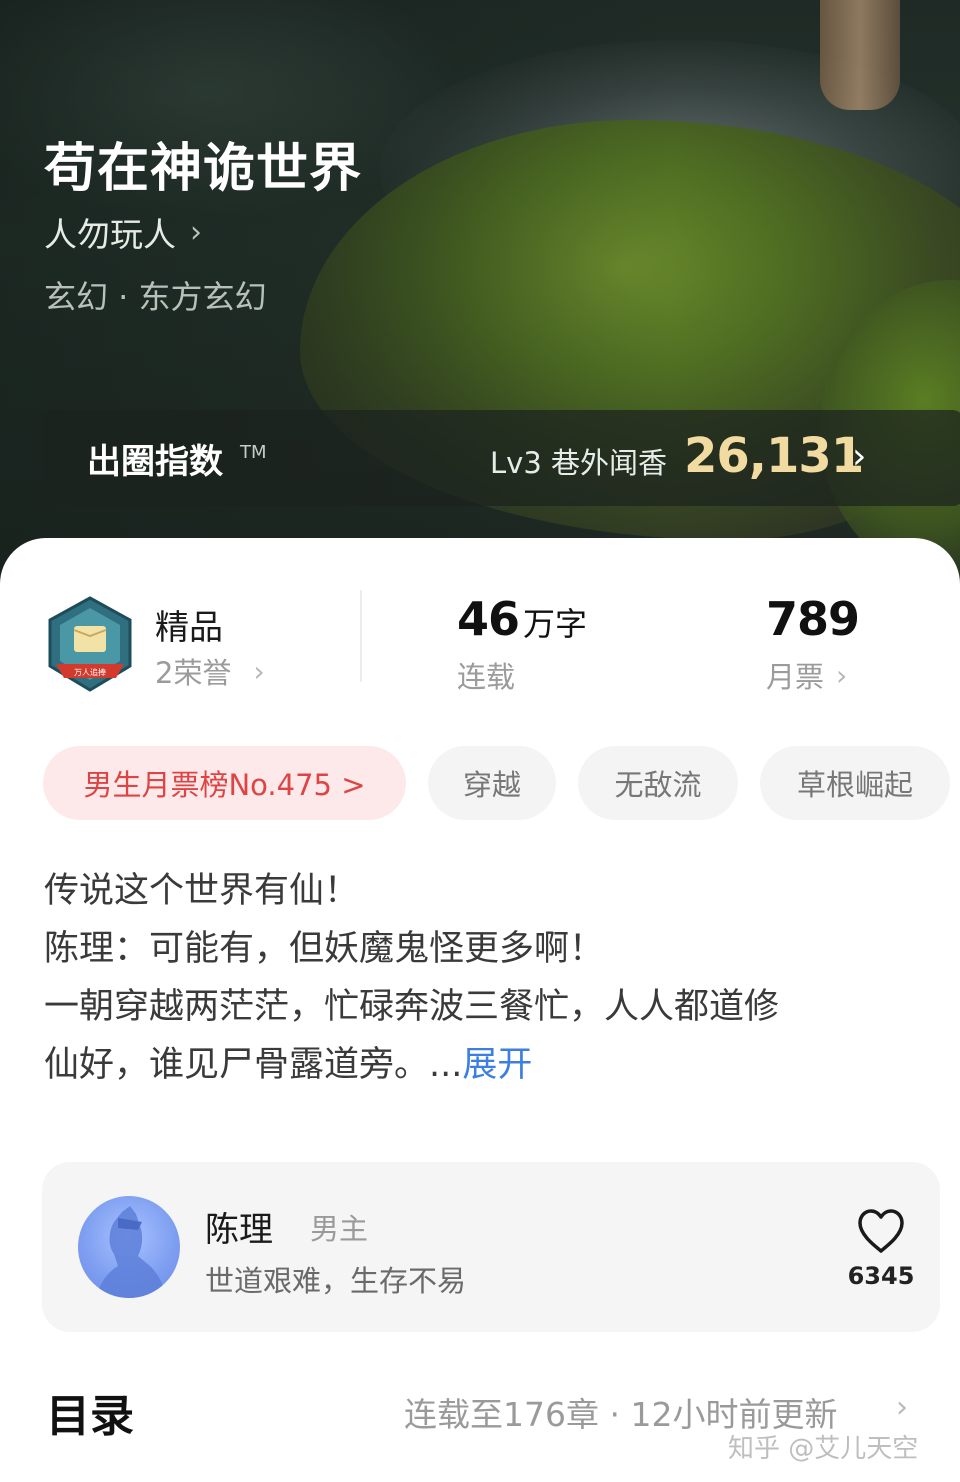  I want to click on svg-text: 万人追捧, so click(90, 672).